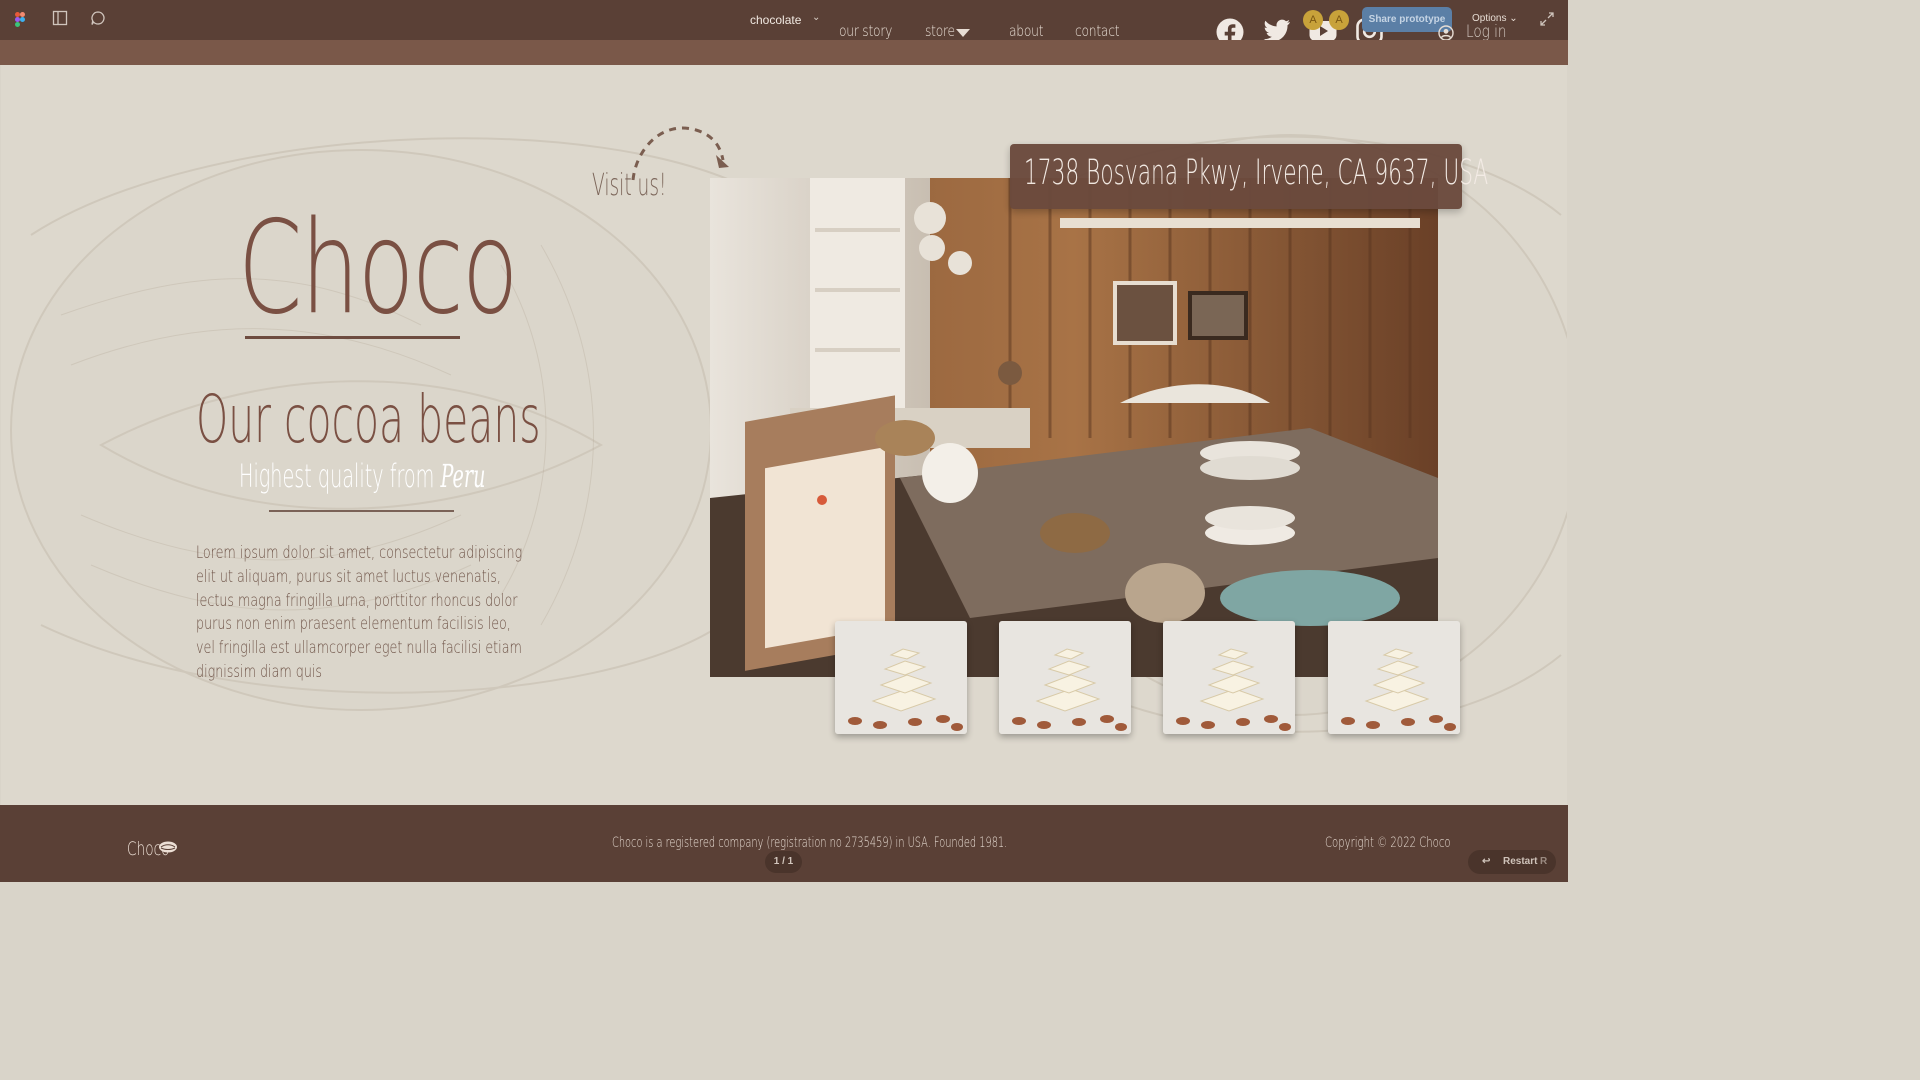  What do you see at coordinates (463, 476) in the screenshot?
I see `subheading-place: Peru` at bounding box center [463, 476].